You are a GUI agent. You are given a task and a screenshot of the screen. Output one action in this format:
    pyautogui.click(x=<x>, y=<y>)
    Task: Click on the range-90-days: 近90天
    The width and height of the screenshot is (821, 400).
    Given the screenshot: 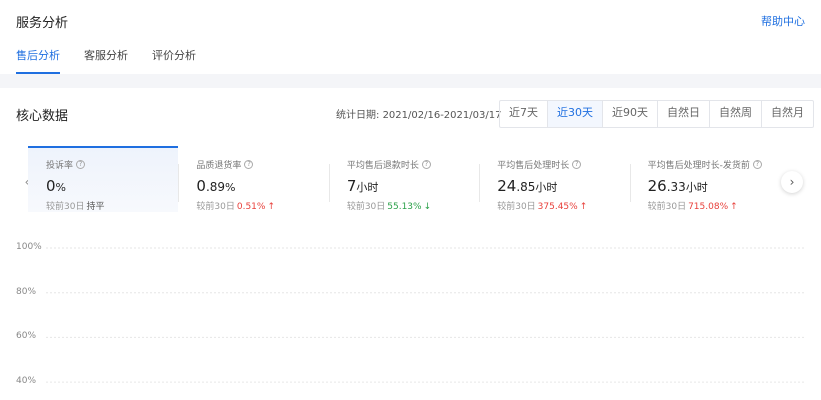 What is the action you would take?
    pyautogui.click(x=629, y=114)
    